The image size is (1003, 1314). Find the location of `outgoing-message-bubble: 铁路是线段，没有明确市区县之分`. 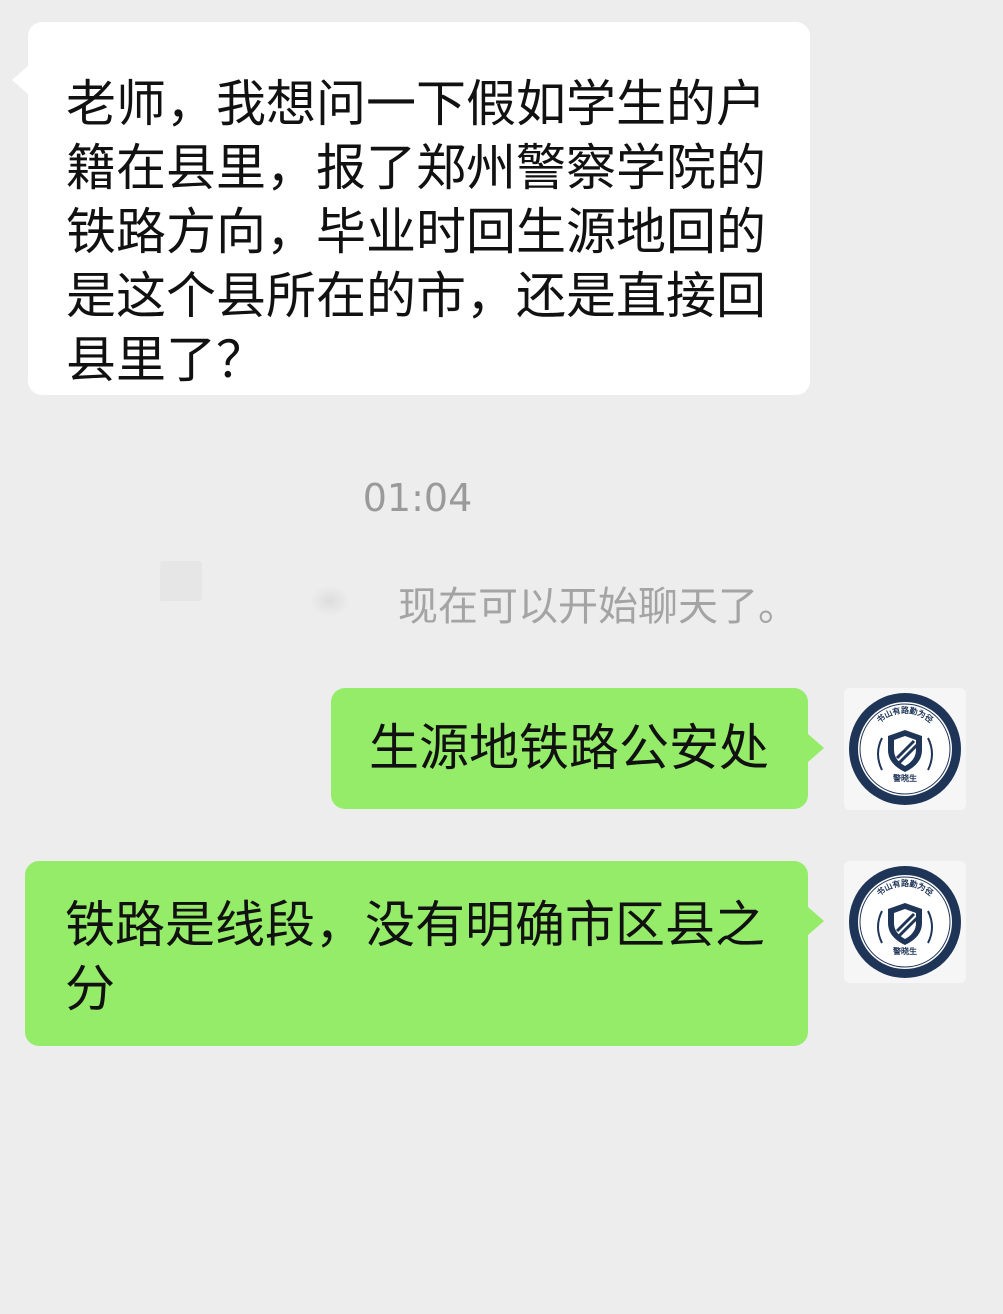

outgoing-message-bubble: 铁路是线段，没有明确市区县之分 is located at coordinates (424, 953).